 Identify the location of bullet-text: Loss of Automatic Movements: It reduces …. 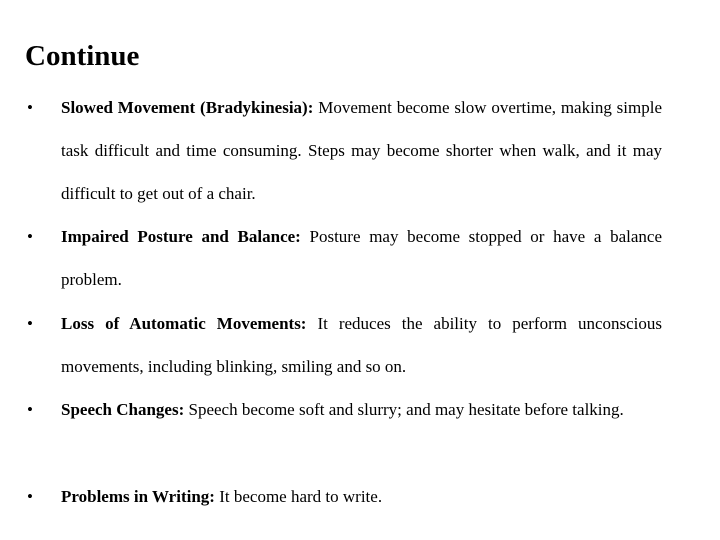
(361, 345).